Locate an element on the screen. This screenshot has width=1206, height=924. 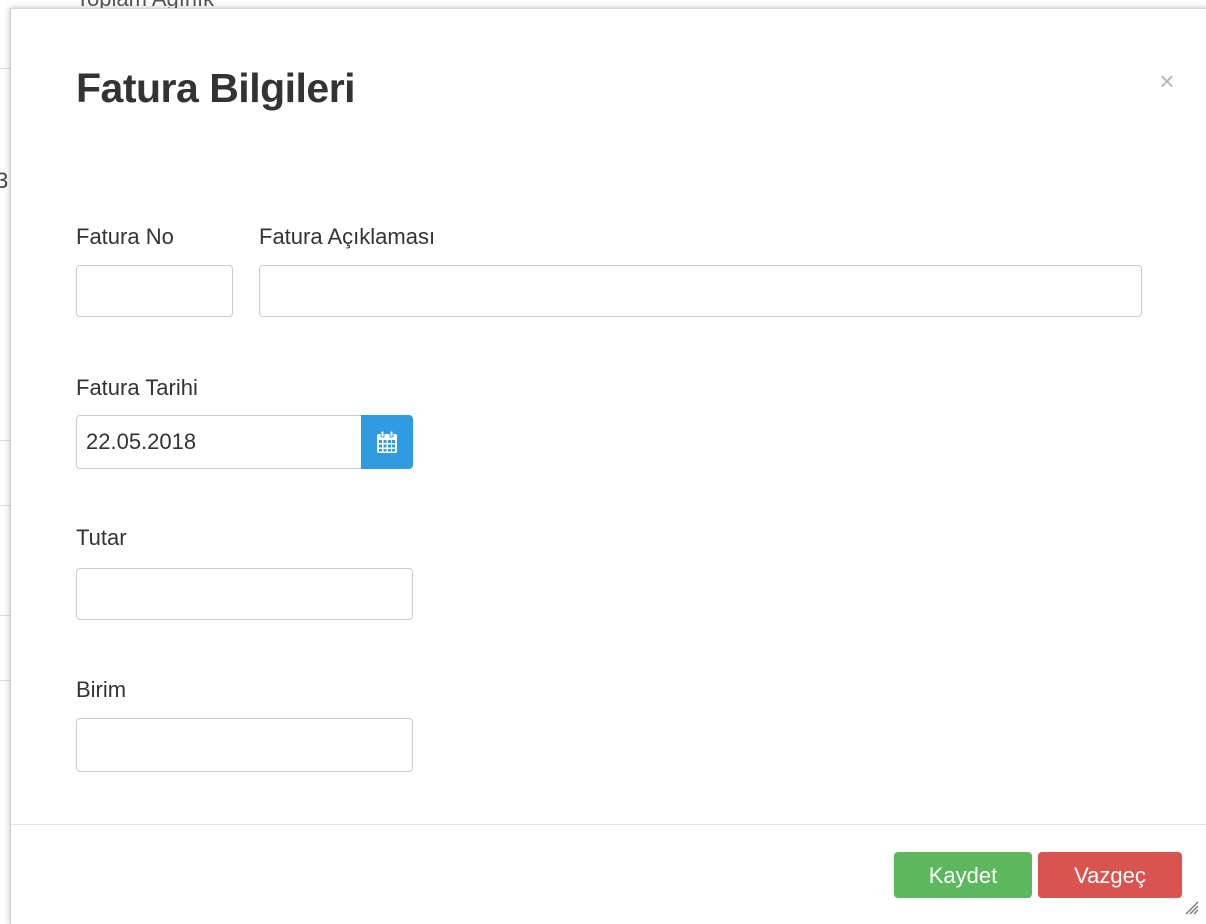
background-page-strip: 3 is located at coordinates (5, 462).